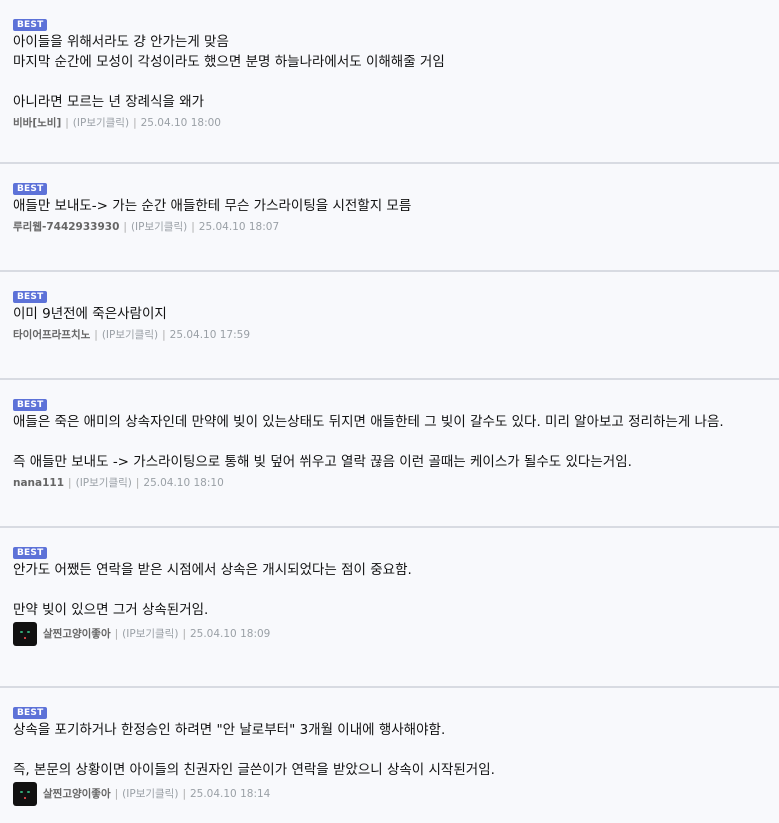 The width and height of the screenshot is (779, 823). I want to click on comment-text: 애들만 보내도-> 가는 순간 애들한테 무슨 가스라이팅을 시전할지 모름, so click(212, 206).